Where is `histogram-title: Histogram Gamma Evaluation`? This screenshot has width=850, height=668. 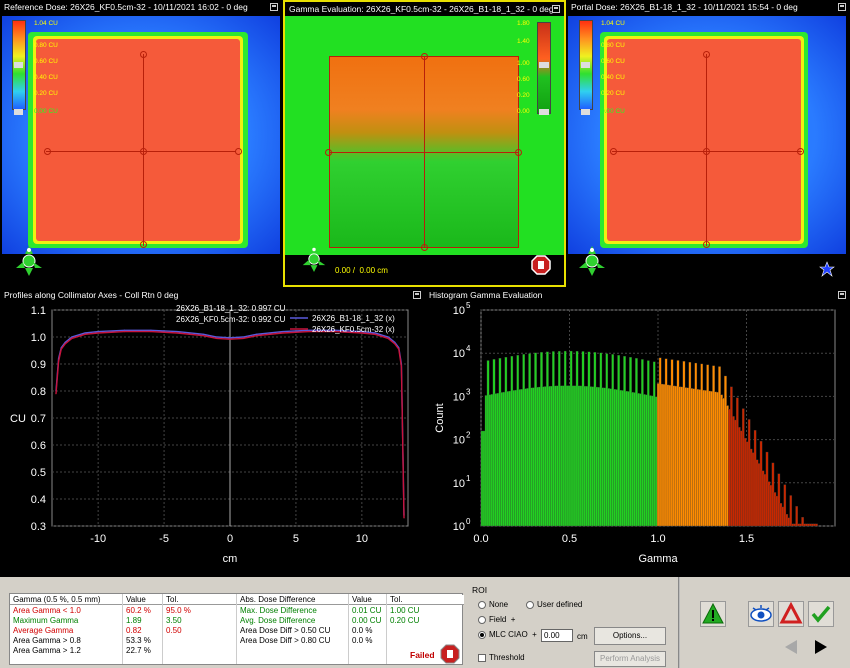
histogram-title: Histogram Gamma Evaluation is located at coordinates (637, 295).